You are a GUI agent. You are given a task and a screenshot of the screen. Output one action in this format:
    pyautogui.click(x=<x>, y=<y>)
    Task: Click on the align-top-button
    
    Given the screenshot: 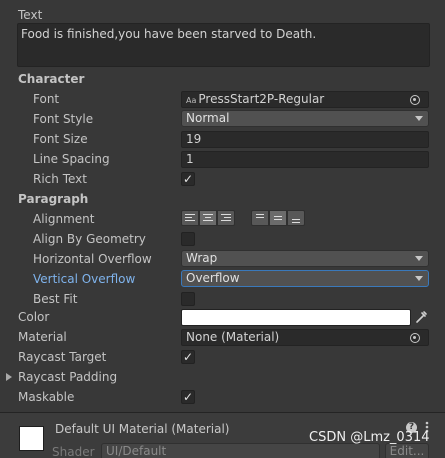 What is the action you would take?
    pyautogui.click(x=260, y=218)
    